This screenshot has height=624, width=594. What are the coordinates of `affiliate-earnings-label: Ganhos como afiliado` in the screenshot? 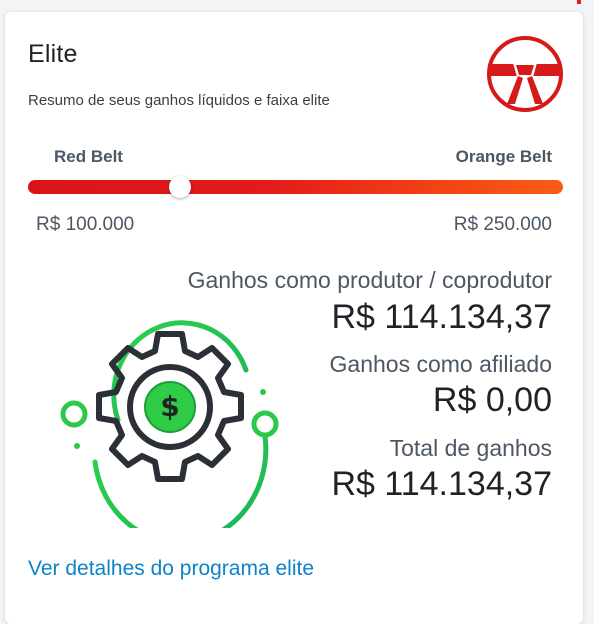 It's located at (440, 364).